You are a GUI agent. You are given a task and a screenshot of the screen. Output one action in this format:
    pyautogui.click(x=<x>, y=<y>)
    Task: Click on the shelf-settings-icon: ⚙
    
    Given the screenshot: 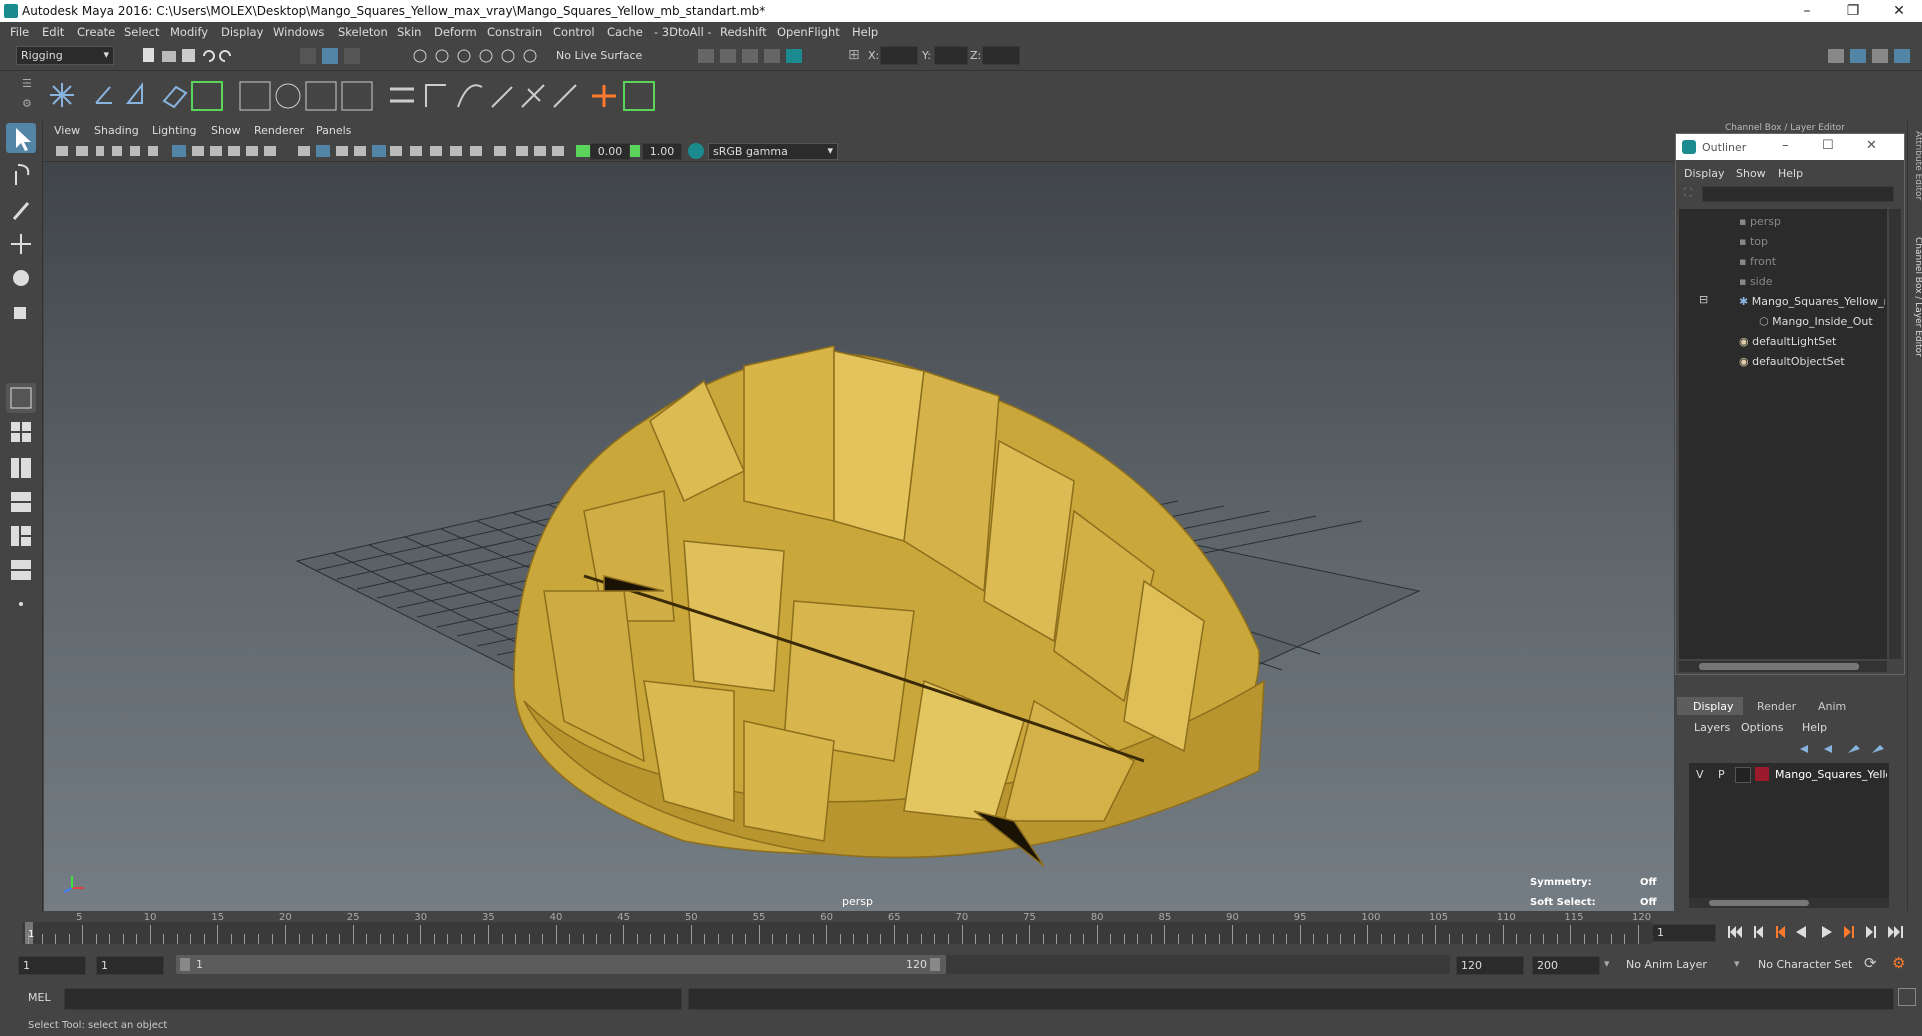 What is the action you would take?
    pyautogui.click(x=27, y=103)
    